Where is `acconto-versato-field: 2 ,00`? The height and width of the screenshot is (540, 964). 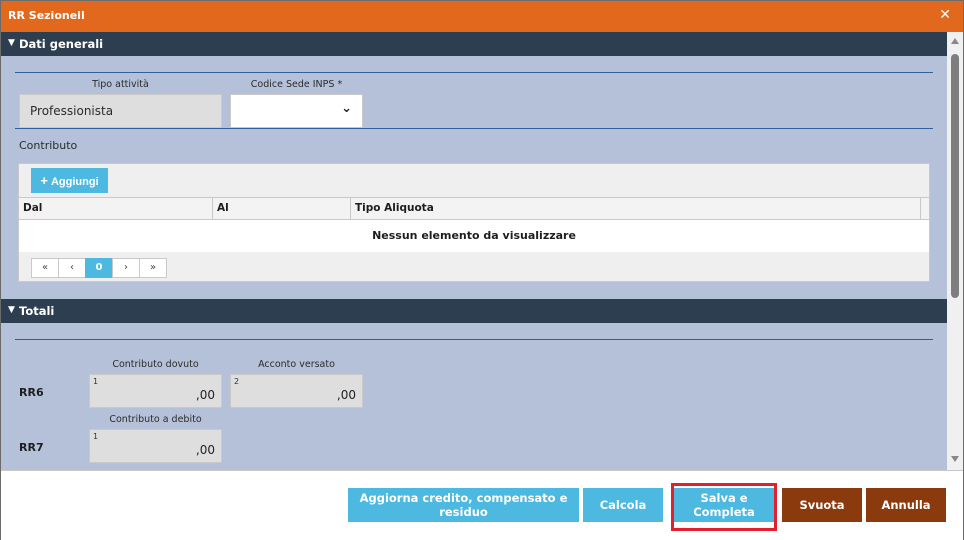 acconto-versato-field: 2 ,00 is located at coordinates (296, 391).